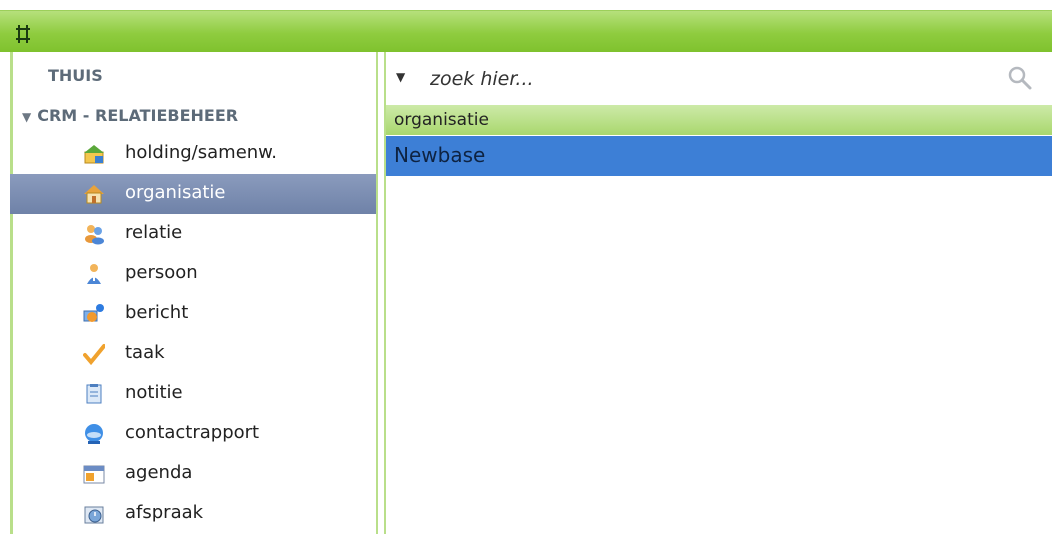 This screenshot has height=534, width=1052. I want to click on sidebar-item-label: taak, so click(145, 352).